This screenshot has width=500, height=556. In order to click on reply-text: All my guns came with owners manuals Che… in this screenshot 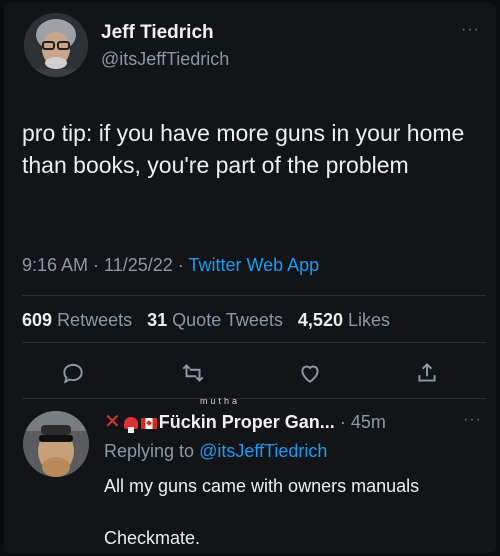, I will do `click(262, 512)`.